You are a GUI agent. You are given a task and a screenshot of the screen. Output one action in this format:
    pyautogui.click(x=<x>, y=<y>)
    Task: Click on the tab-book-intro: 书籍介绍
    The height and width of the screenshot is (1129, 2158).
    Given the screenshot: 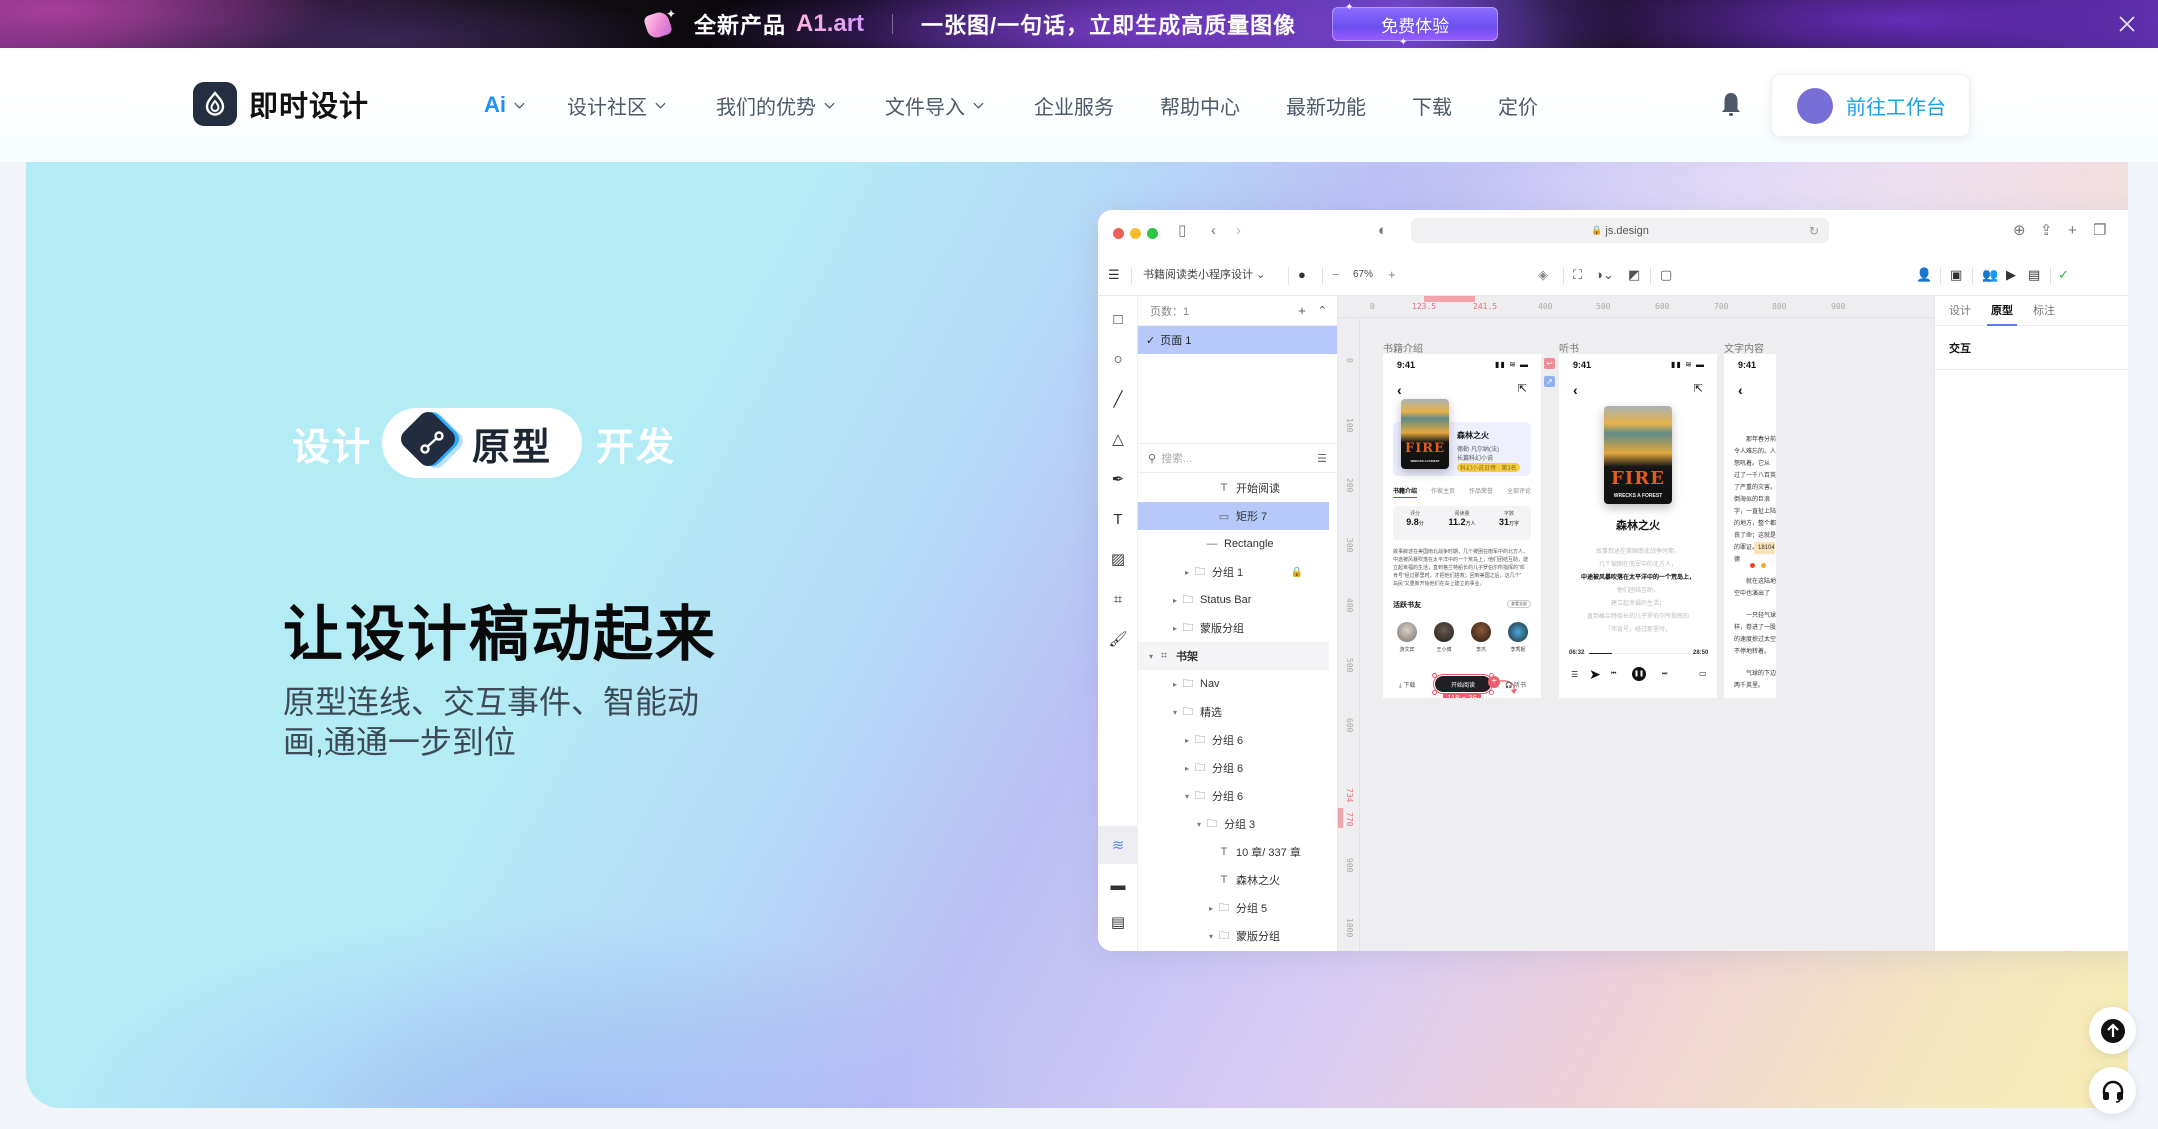 What is the action you would take?
    pyautogui.click(x=1405, y=492)
    